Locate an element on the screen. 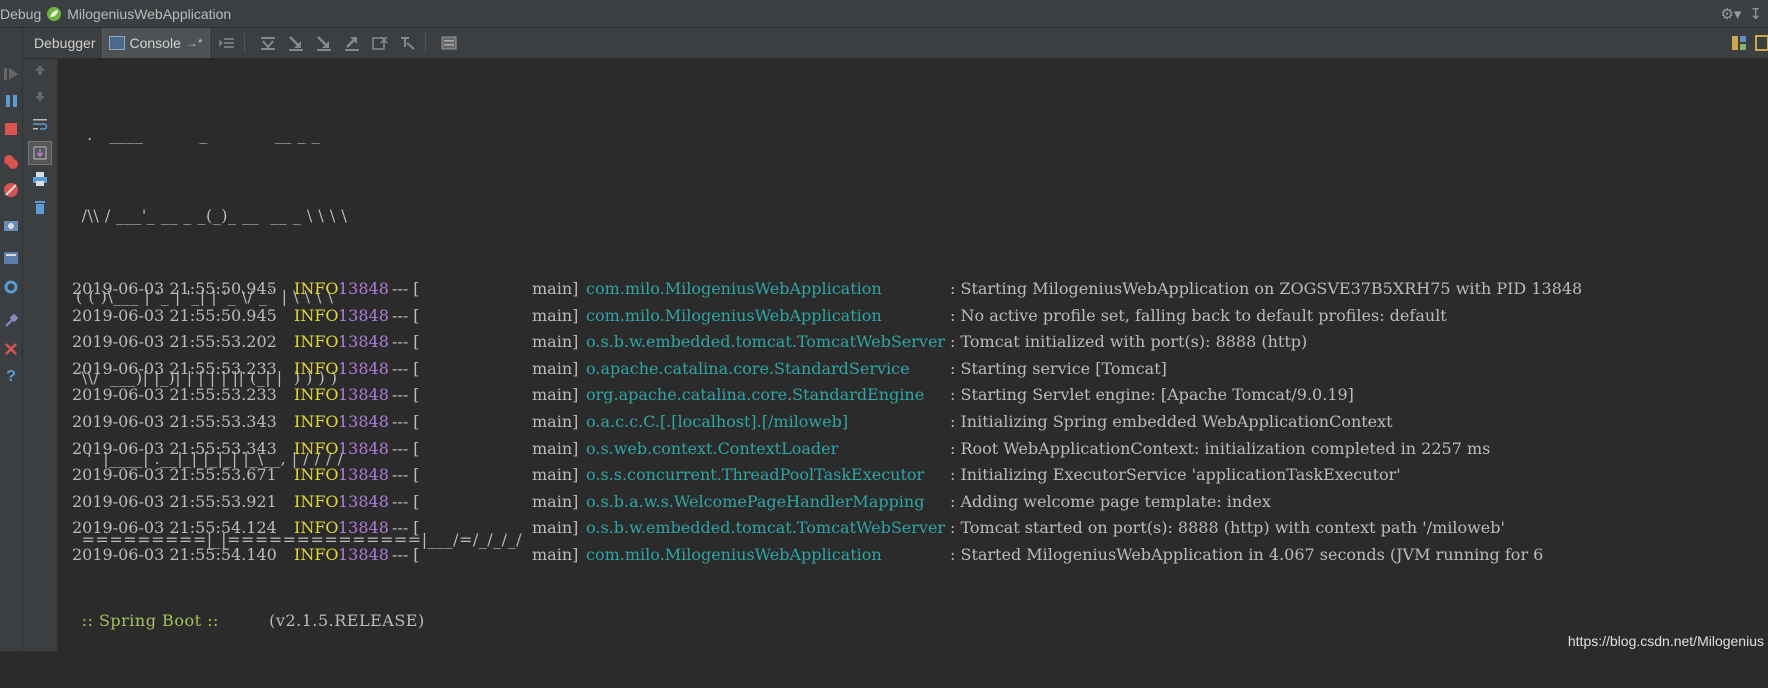 This screenshot has height=688, width=1768. gear-icon: ⚙▾ is located at coordinates (1730, 14).